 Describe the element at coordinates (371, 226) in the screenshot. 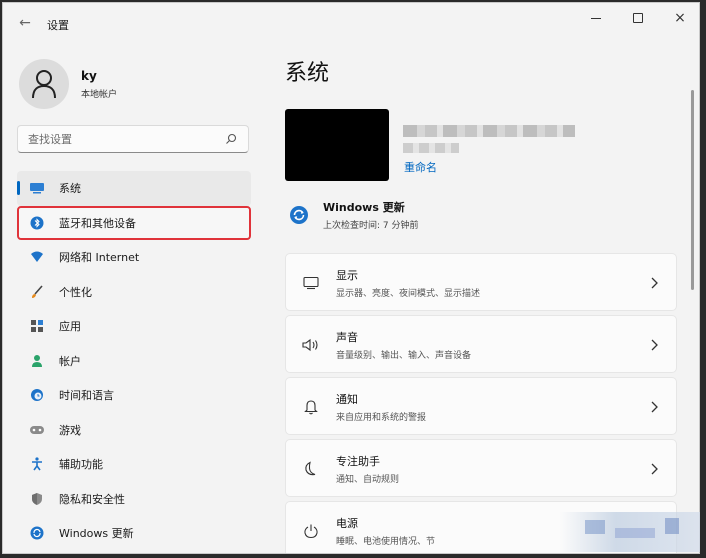

I see `update-last-checked: 上次检查时间: 7 分钟前` at that location.